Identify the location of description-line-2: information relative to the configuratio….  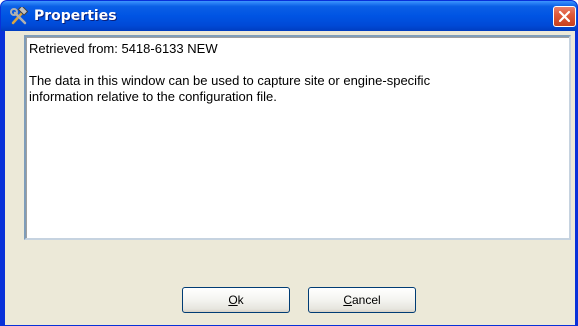
(153, 96).